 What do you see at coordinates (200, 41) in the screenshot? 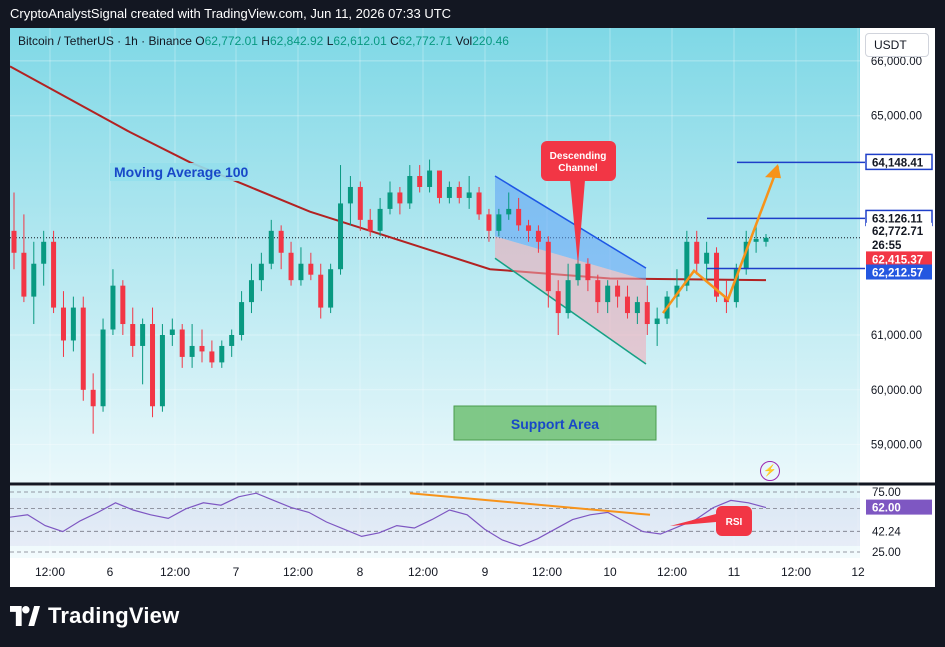
I see `open-label: O` at bounding box center [200, 41].